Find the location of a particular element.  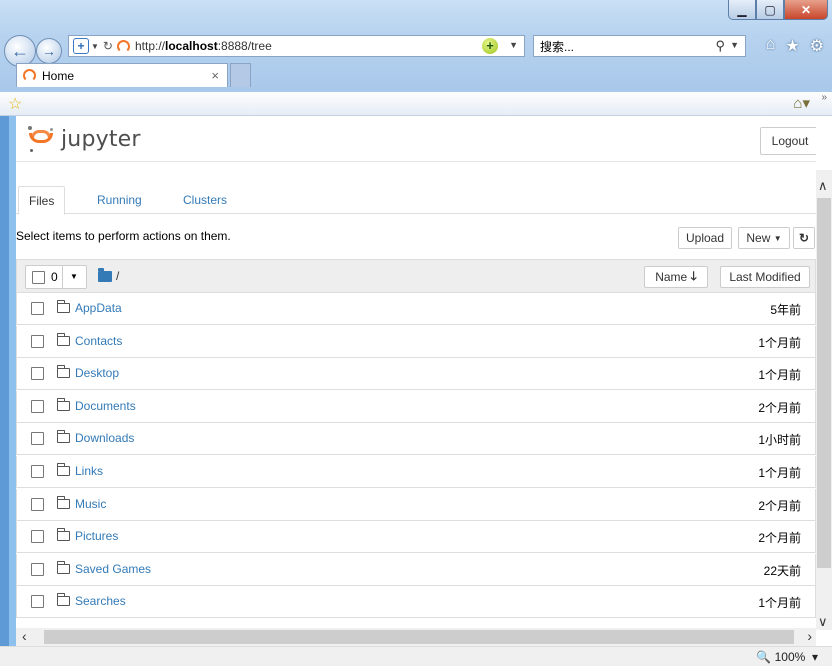

selected-count: 0 is located at coordinates (54, 277).